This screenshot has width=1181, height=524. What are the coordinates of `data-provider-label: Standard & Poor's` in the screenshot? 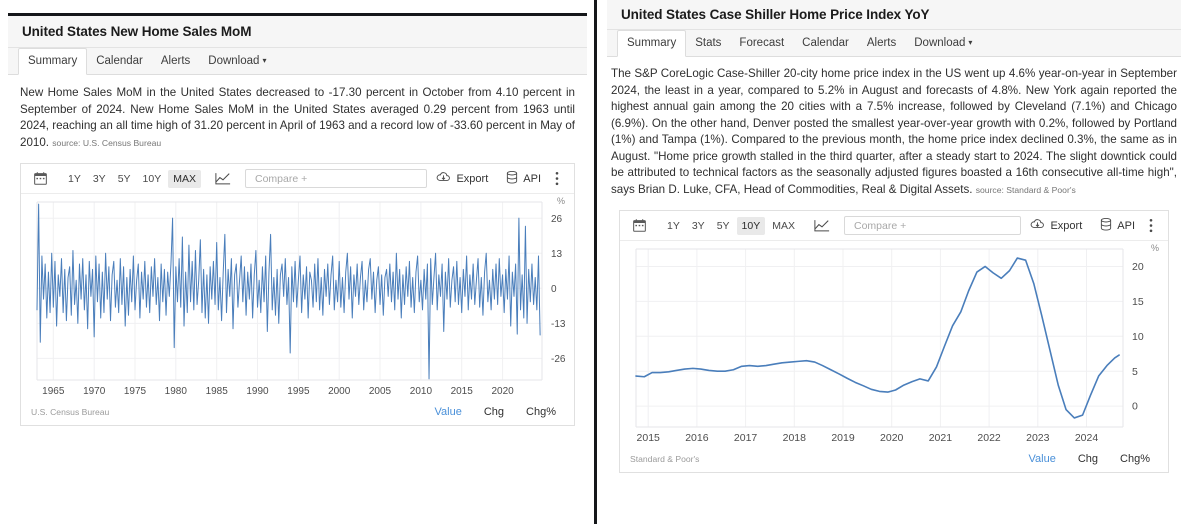 It's located at (665, 459).